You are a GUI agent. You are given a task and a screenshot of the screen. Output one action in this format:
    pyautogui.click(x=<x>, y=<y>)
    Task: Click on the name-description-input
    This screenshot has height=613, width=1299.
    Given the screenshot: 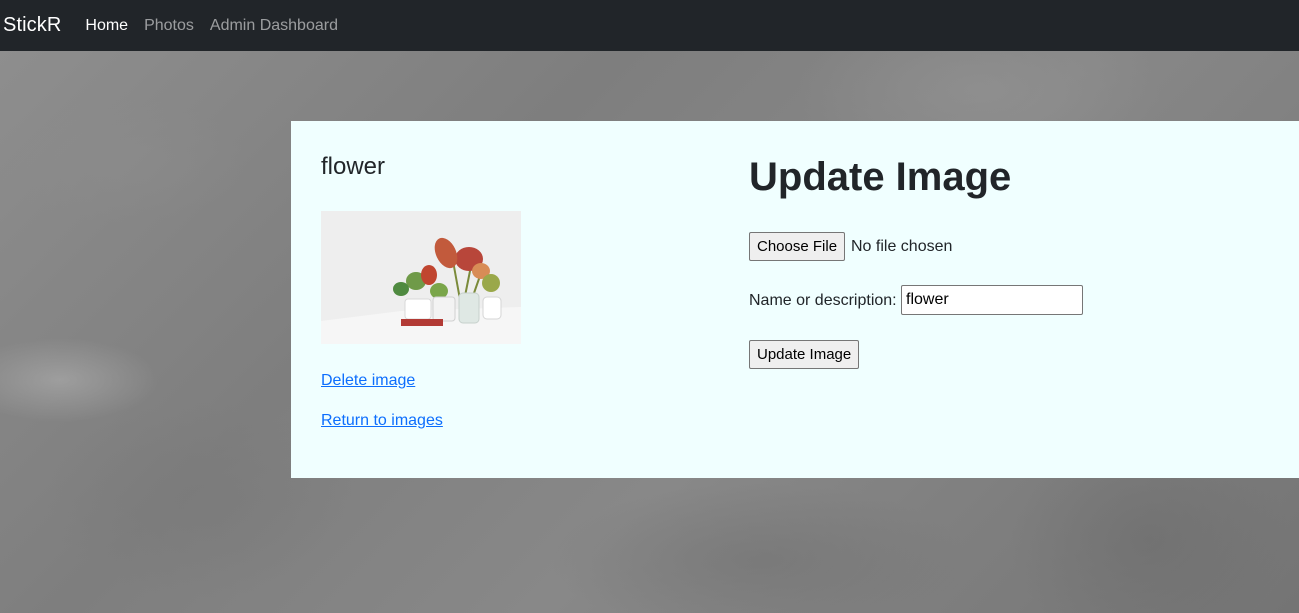 What is the action you would take?
    pyautogui.click(x=992, y=300)
    